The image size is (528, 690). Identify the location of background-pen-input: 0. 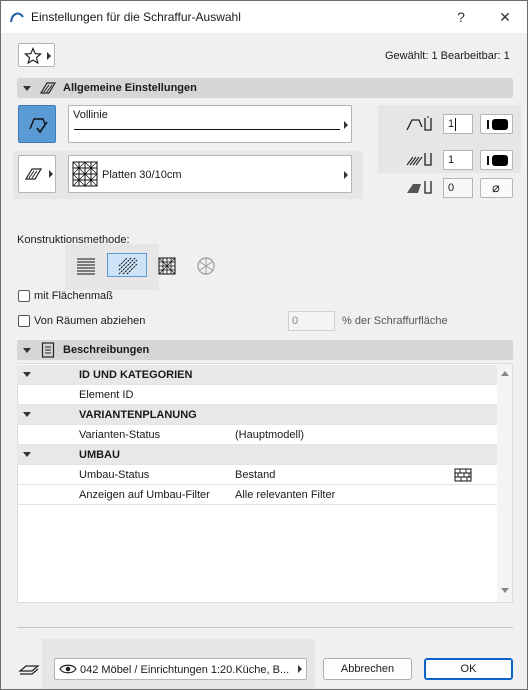
(458, 188).